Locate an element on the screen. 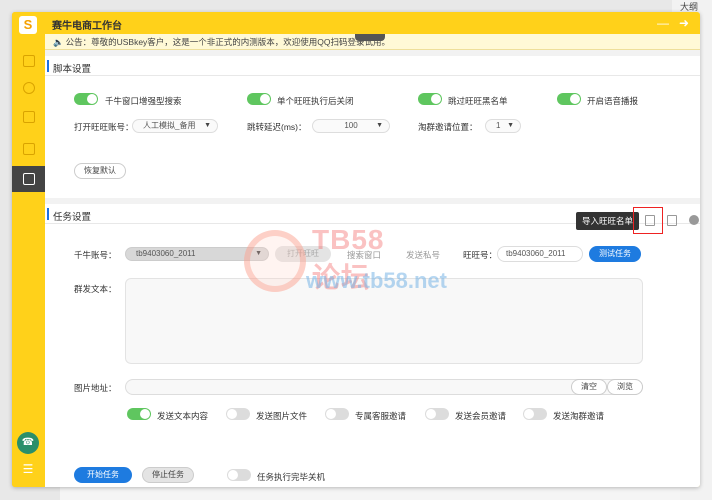 This screenshot has width=712, height=500. task-settings-title: 任务设置 is located at coordinates (72, 217).